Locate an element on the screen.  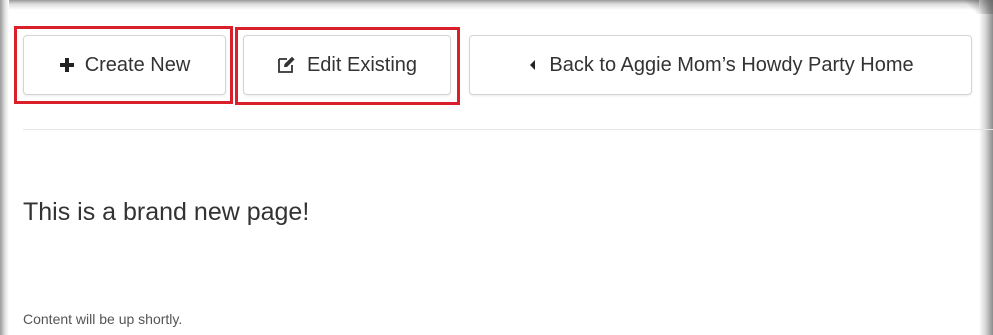
edit-existing-label: Edit Existing is located at coordinates (362, 64).